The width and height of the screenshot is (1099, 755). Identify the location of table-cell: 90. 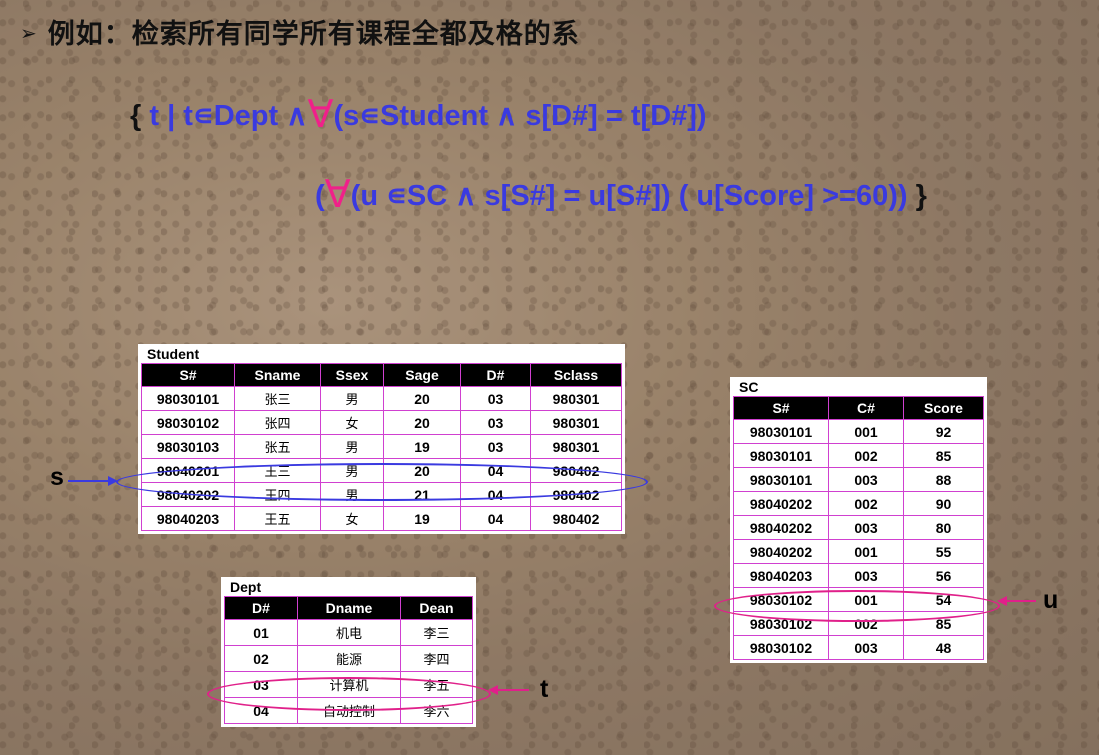
(943, 503).